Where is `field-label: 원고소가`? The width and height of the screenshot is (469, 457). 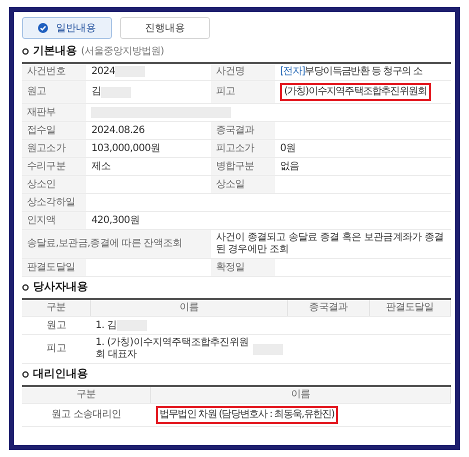
field-label: 원고소가 is located at coordinates (46, 148).